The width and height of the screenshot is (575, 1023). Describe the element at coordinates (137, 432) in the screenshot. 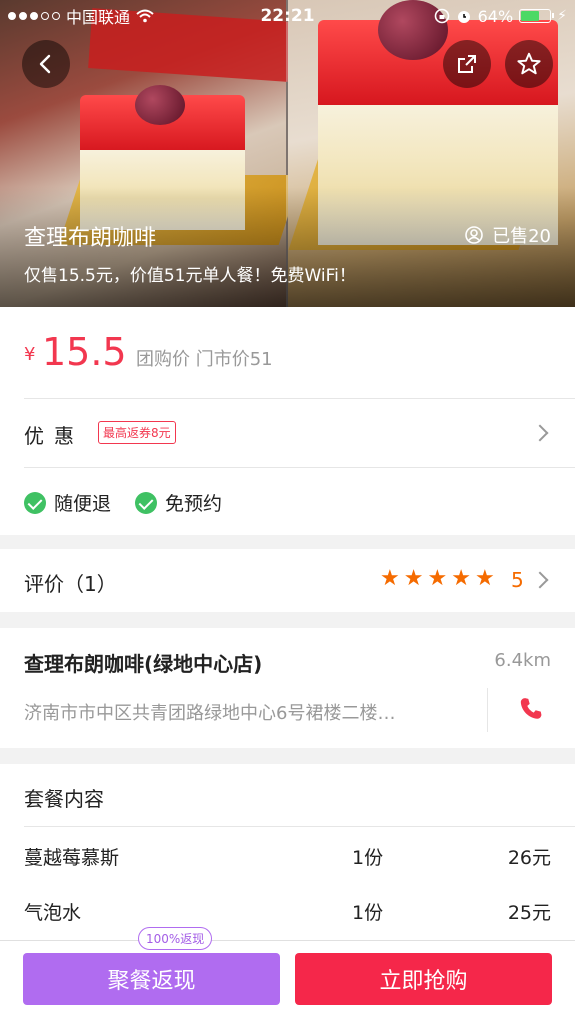

I see `discount-tag: 最高返券8元` at that location.